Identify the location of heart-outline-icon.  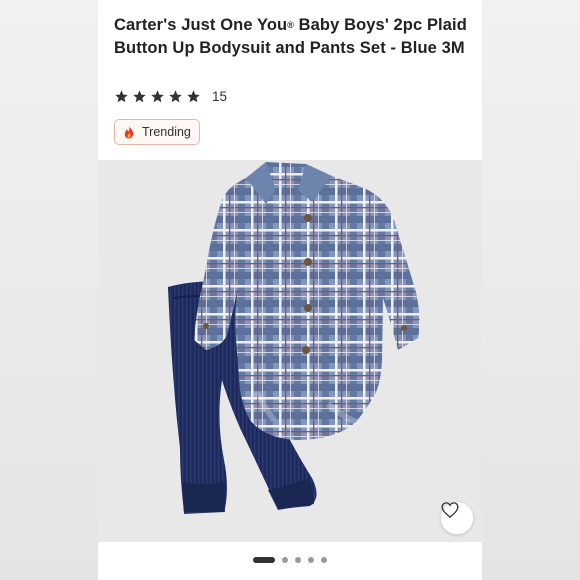
(450, 510).